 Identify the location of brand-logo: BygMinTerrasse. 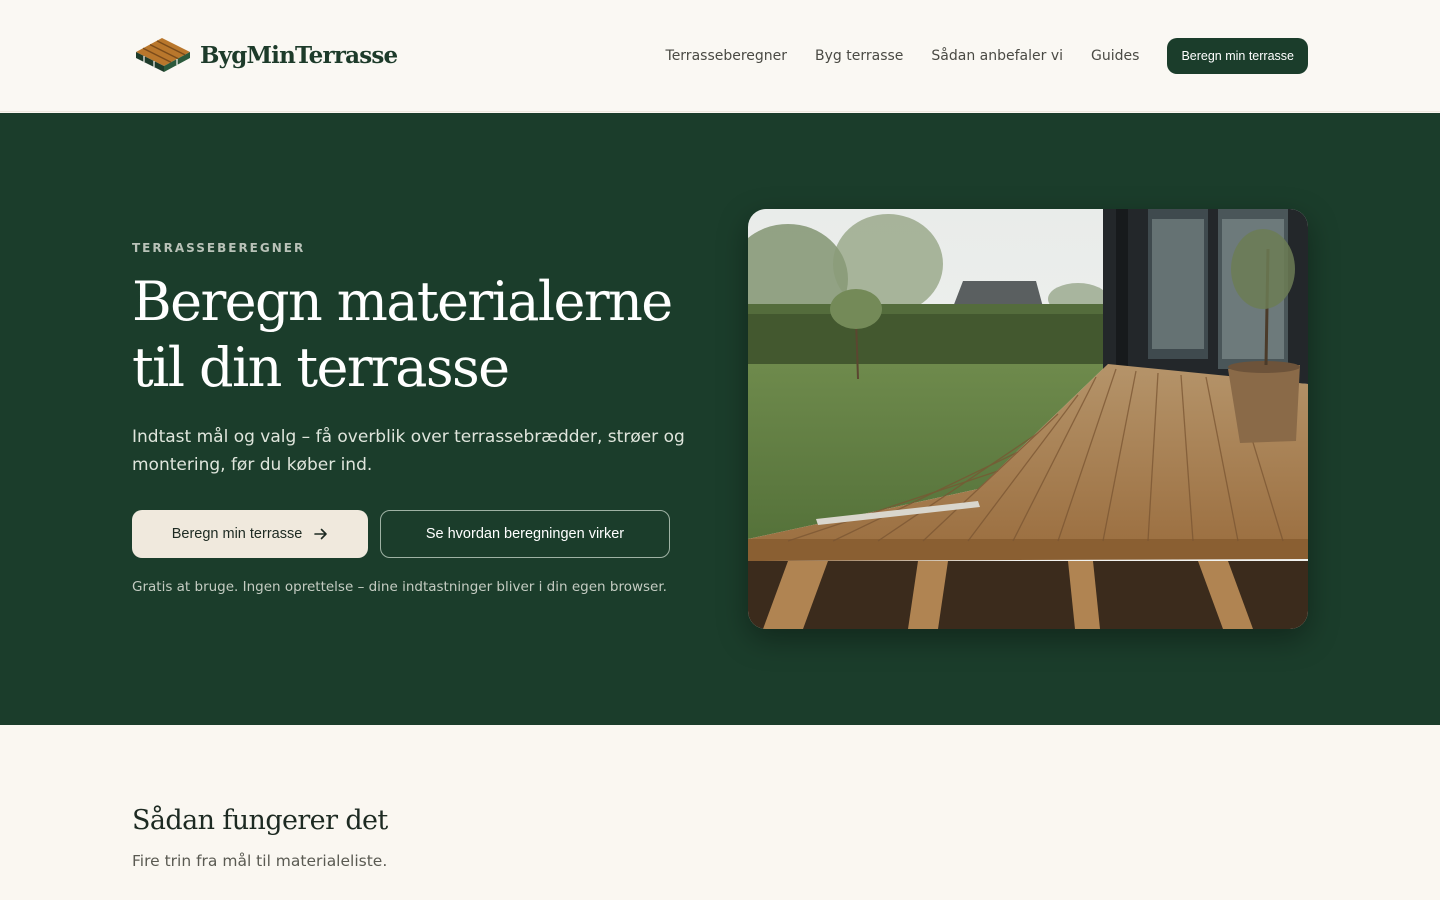
(266, 55).